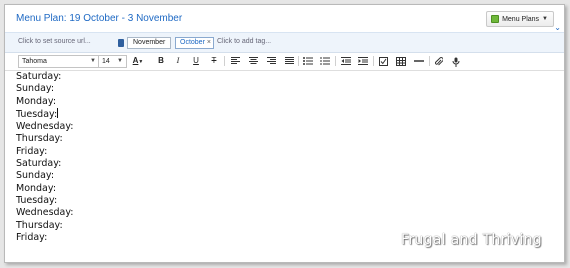  I want to click on notebook-menu-button: Menu Plans ▼, so click(520, 19).